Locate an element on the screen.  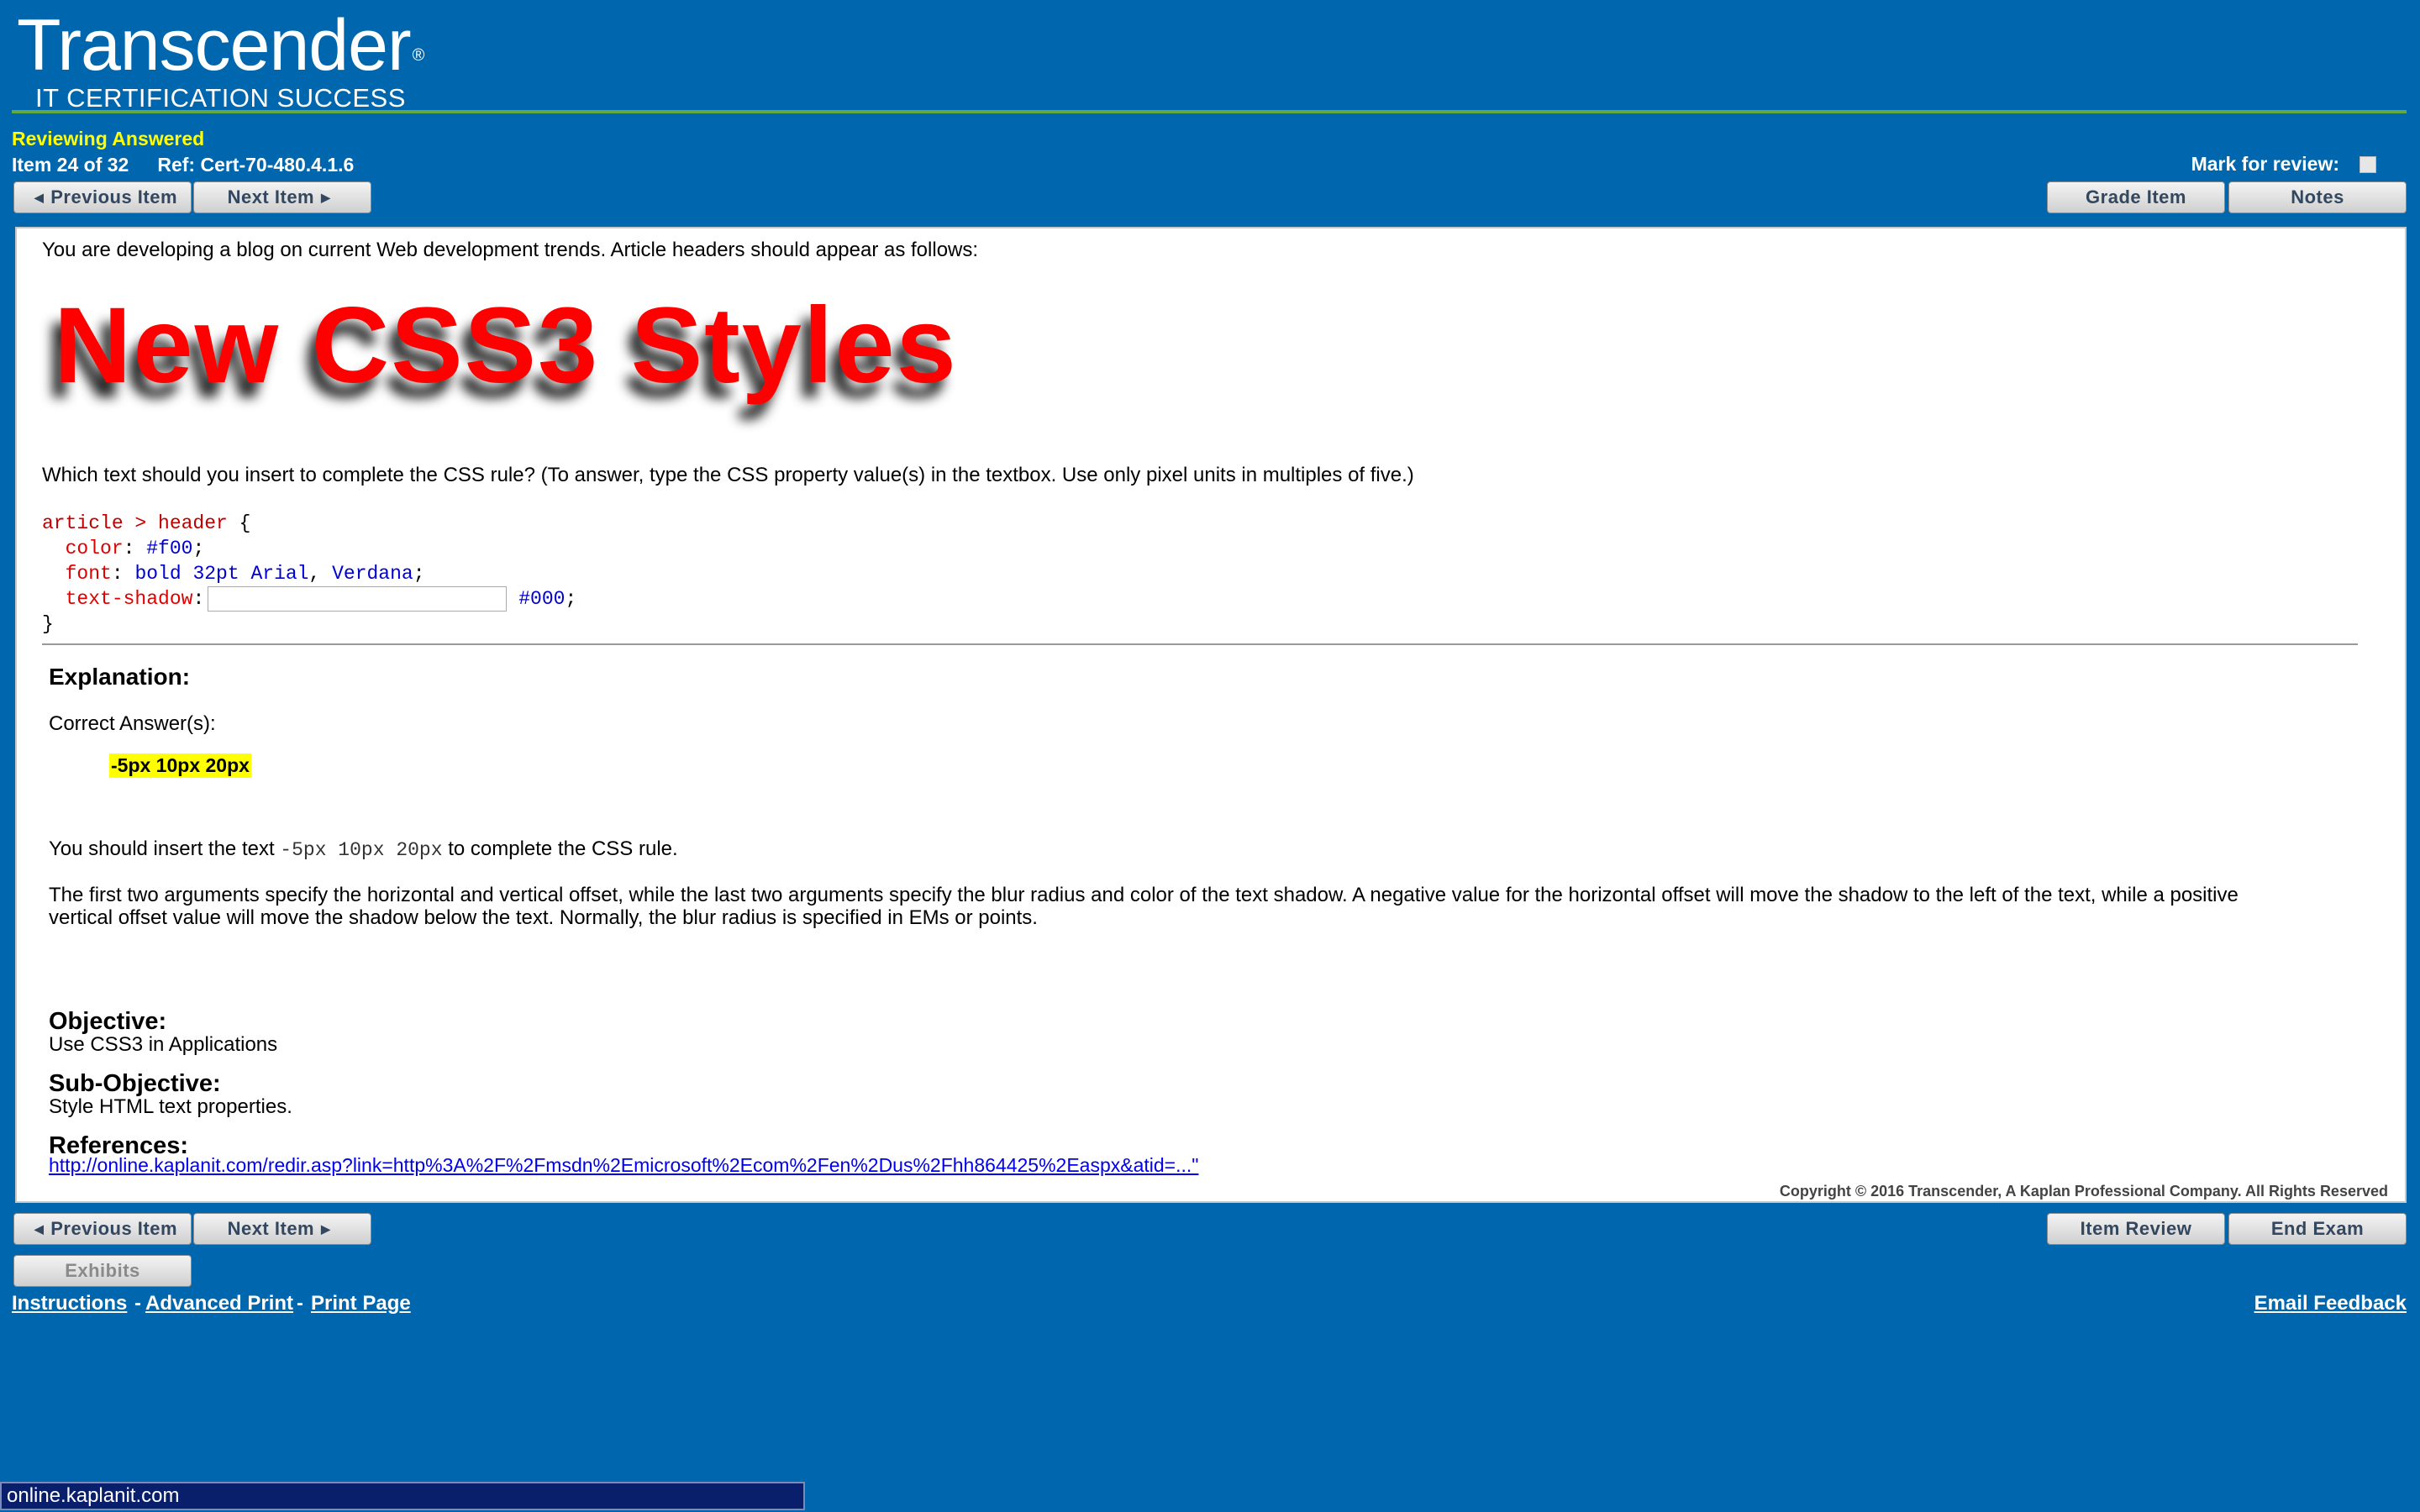
correct-answer-value: -5px 10px 20px is located at coordinates (180, 765).